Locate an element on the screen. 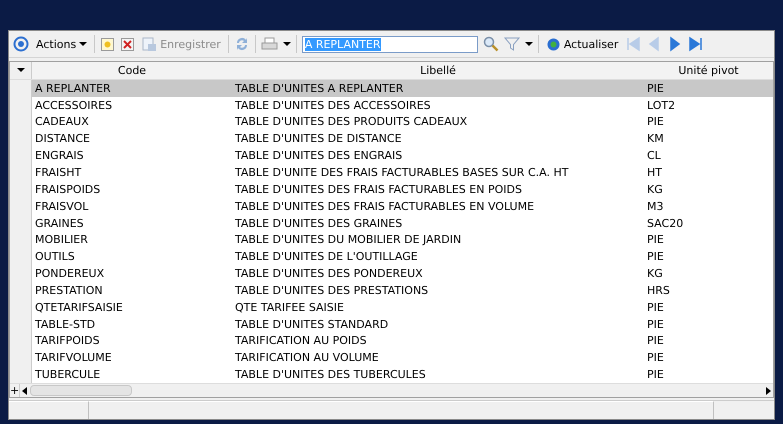 The width and height of the screenshot is (783, 424). table-cell-text: TABLE D'UNITES DES PRESTATIONS is located at coordinates (332, 290).